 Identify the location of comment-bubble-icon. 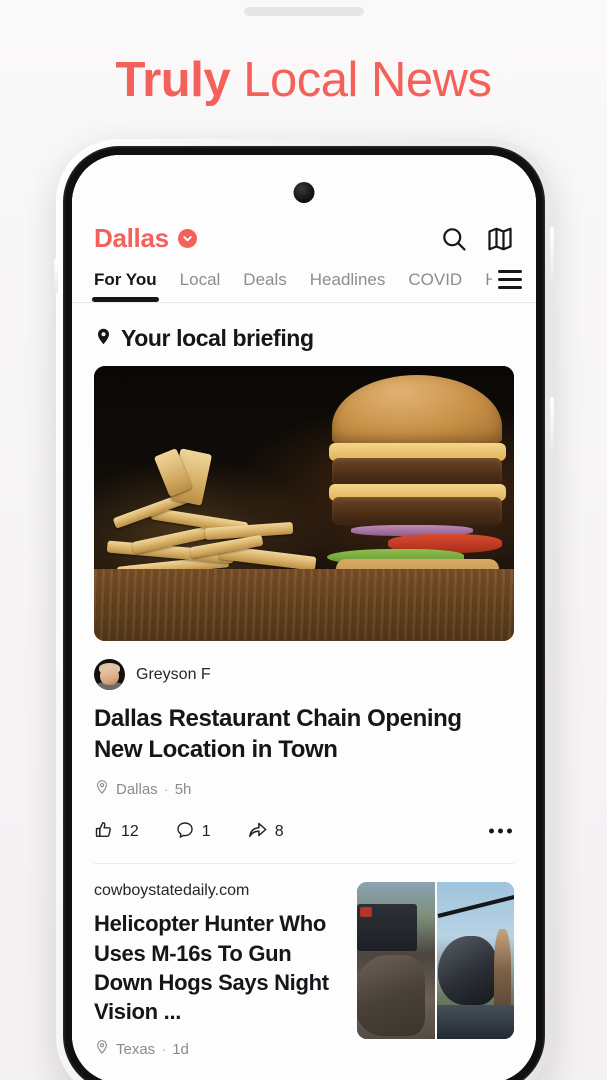
(185, 832).